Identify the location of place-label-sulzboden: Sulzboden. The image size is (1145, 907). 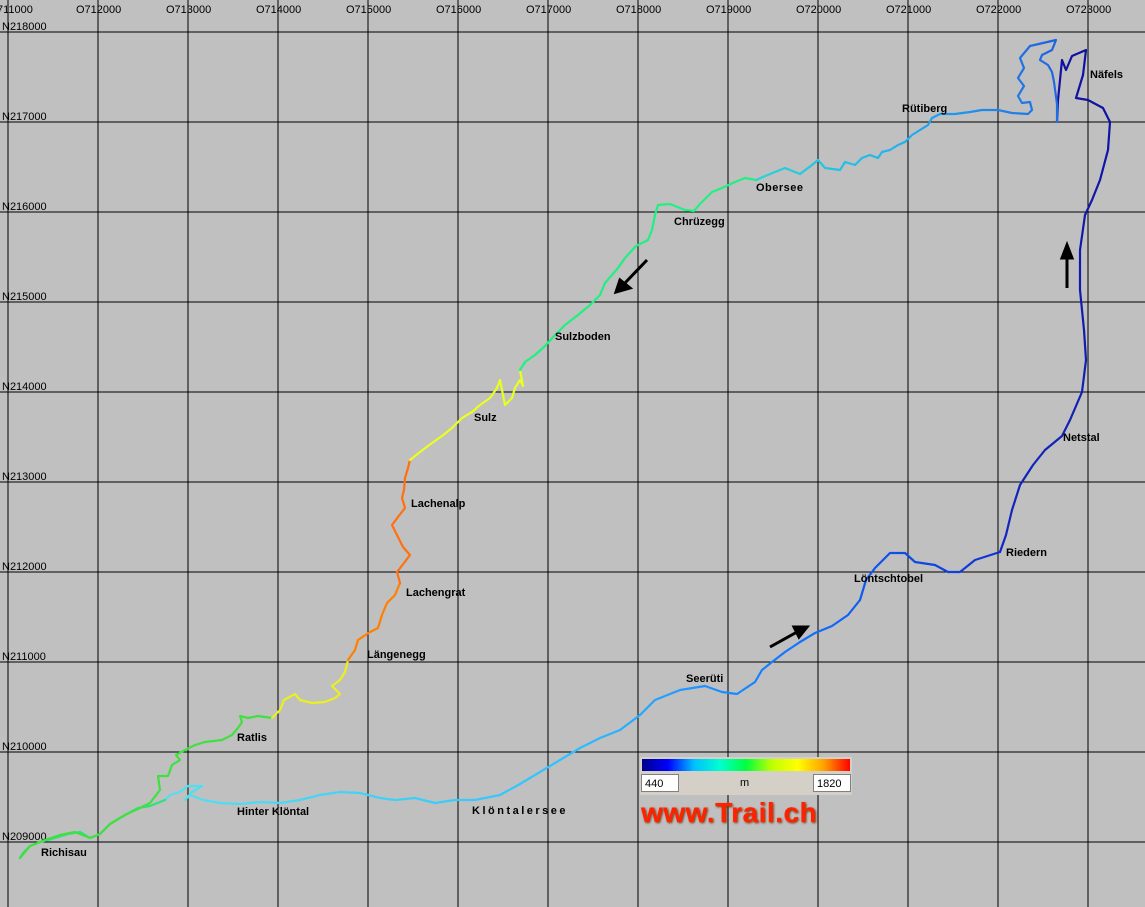
(583, 337).